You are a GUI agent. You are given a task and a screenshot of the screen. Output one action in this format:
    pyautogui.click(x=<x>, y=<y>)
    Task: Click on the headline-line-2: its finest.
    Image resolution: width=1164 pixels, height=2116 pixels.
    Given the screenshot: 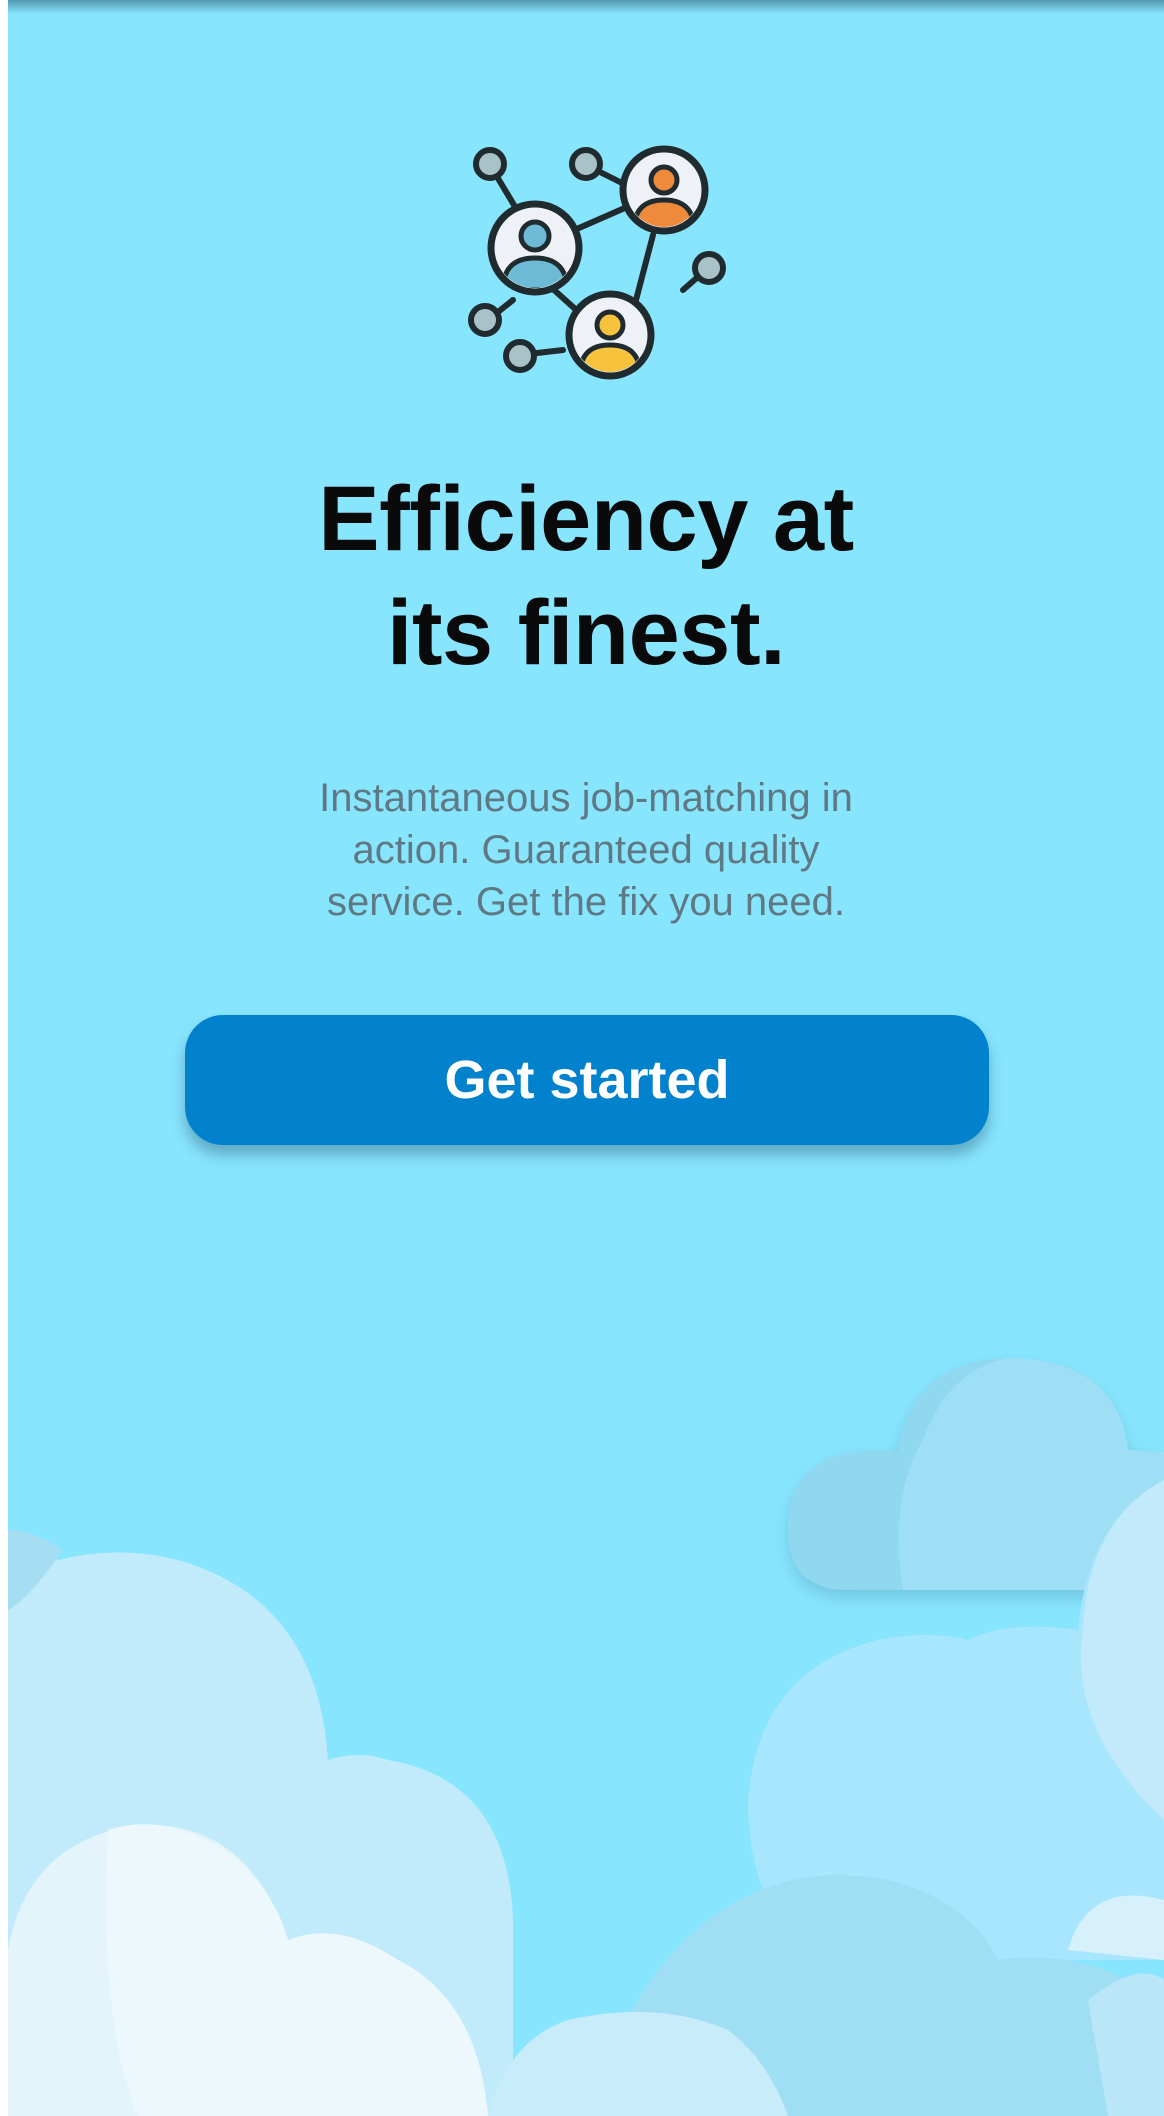 What is the action you would take?
    pyautogui.click(x=586, y=633)
    